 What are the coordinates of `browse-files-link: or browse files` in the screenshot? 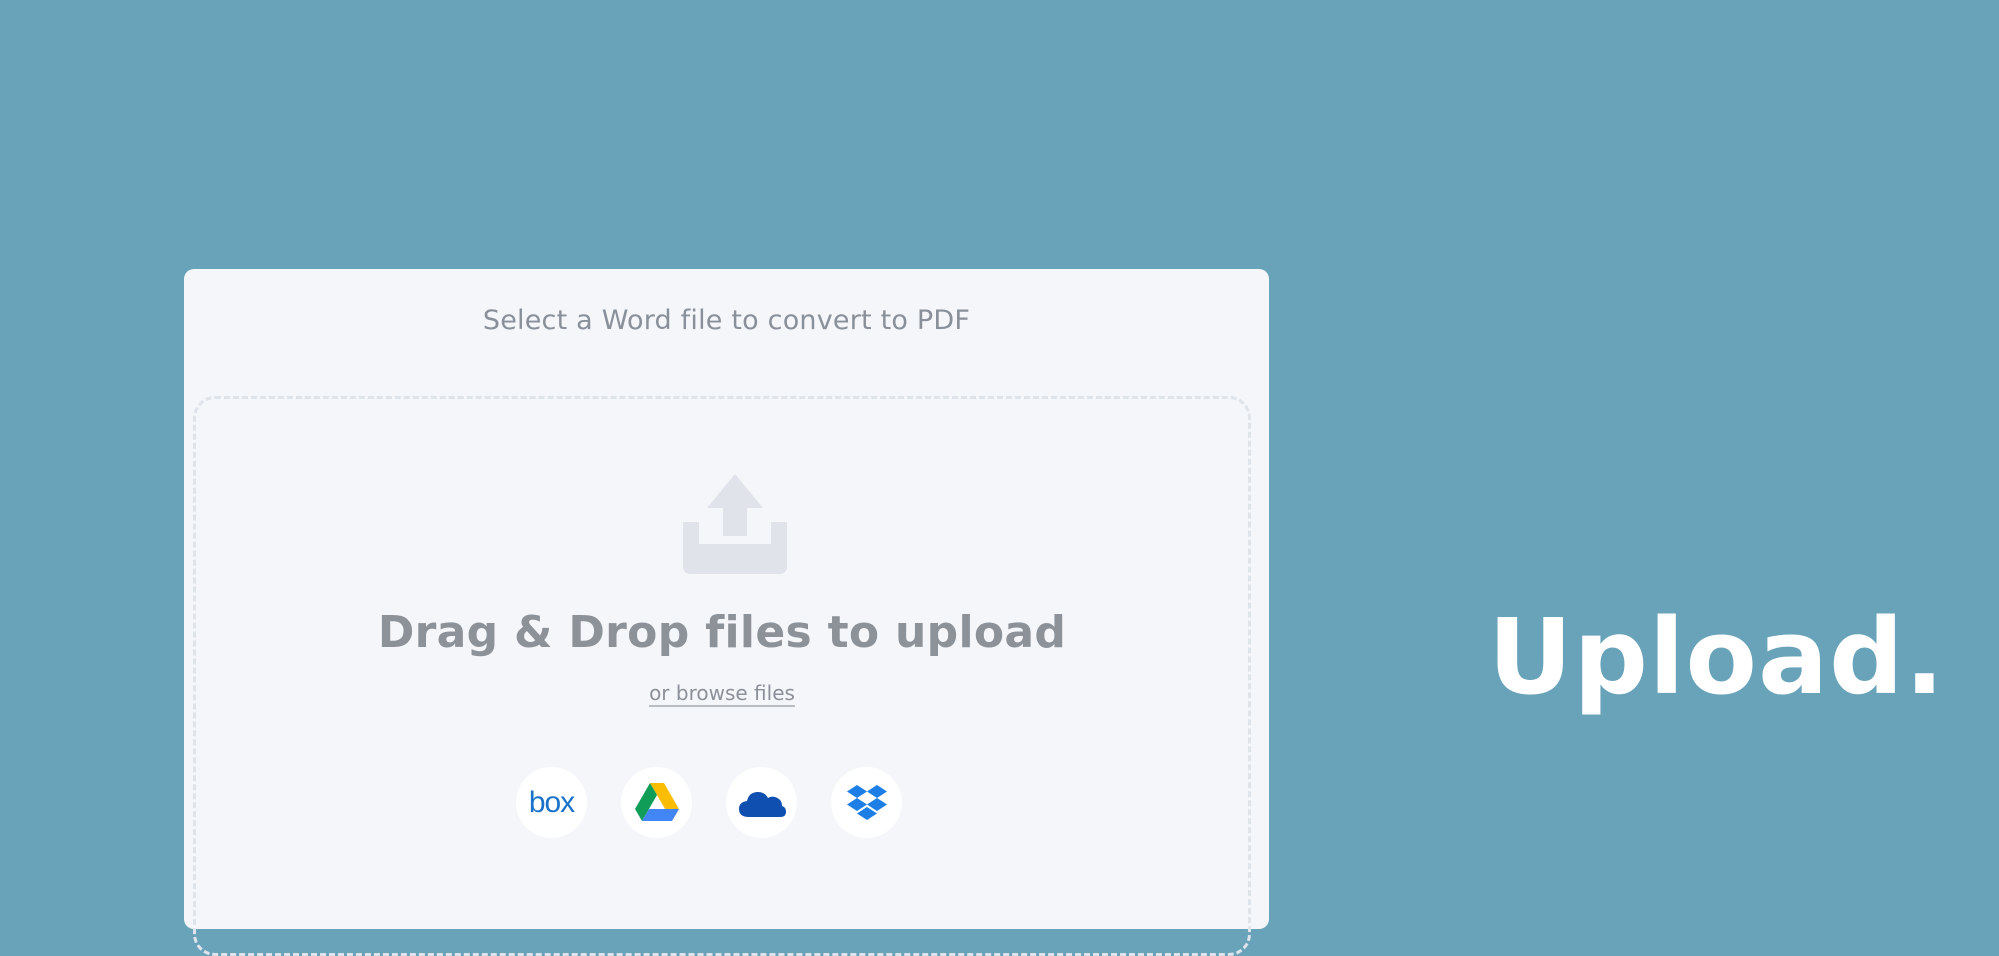 It's located at (722, 693).